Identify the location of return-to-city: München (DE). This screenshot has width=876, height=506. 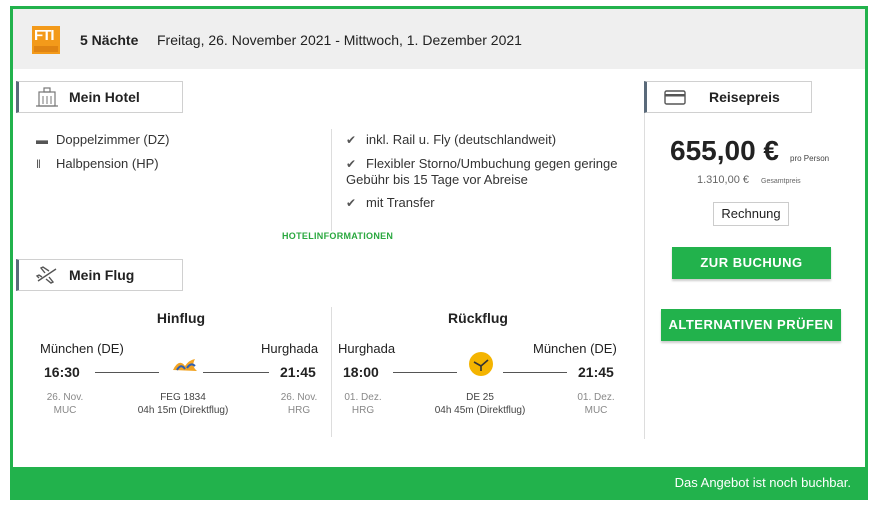
(575, 348).